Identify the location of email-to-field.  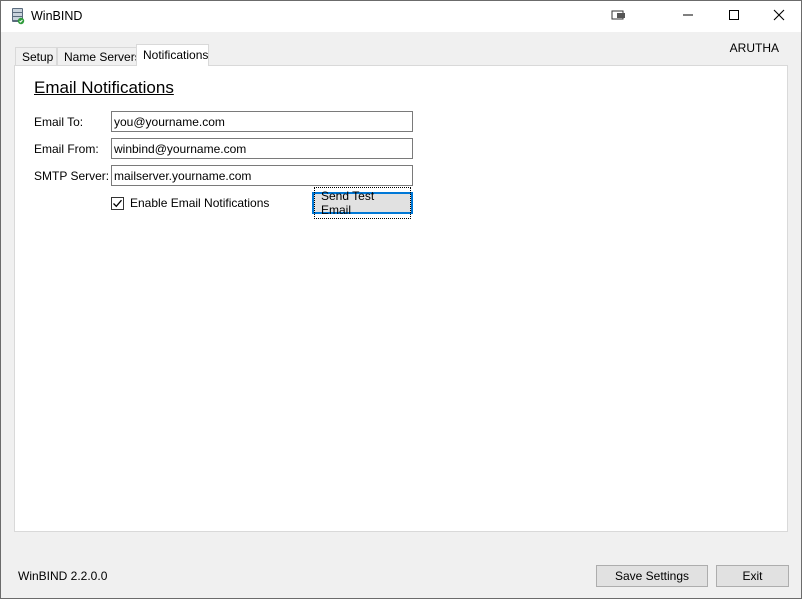
(262, 121).